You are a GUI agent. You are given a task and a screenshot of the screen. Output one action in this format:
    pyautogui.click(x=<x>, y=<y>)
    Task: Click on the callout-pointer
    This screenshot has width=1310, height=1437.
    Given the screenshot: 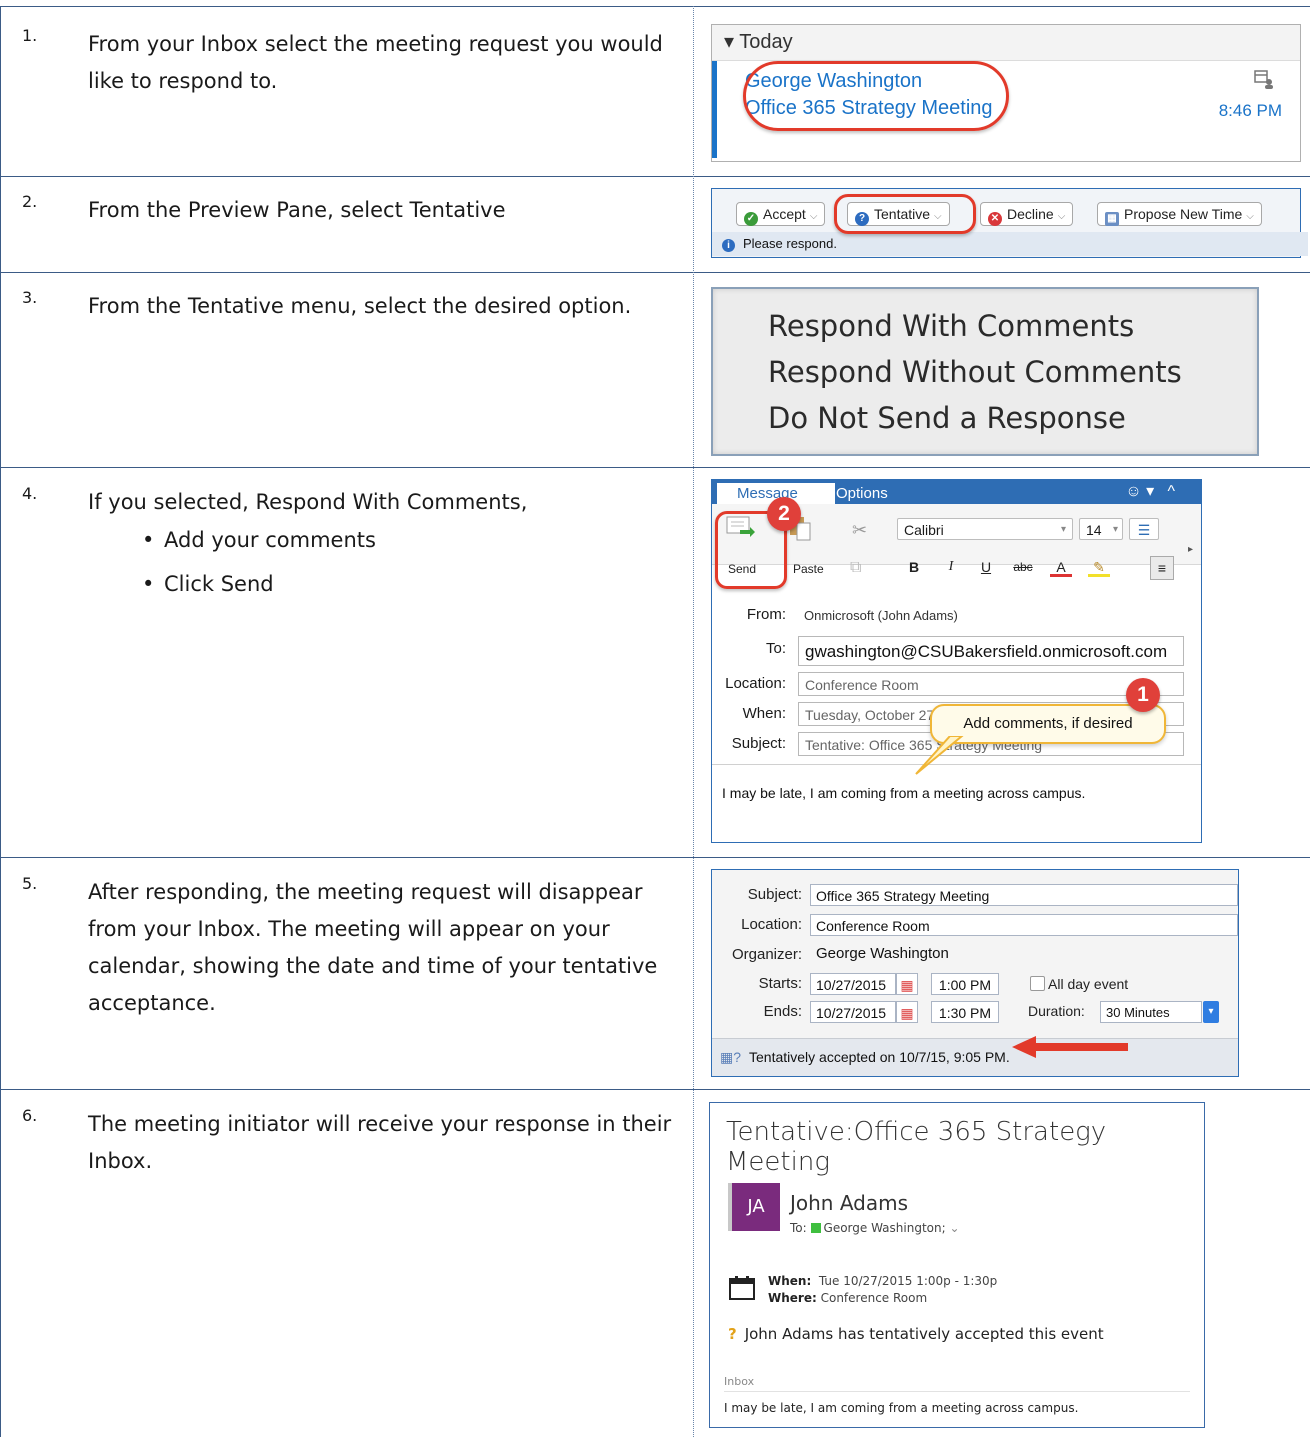 What is the action you would take?
    pyautogui.click(x=939, y=755)
    